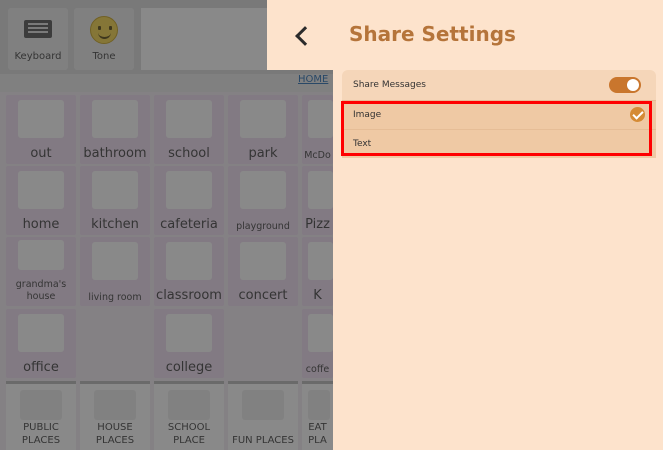  I want to click on kfc-logo-icon, so click(320, 261).